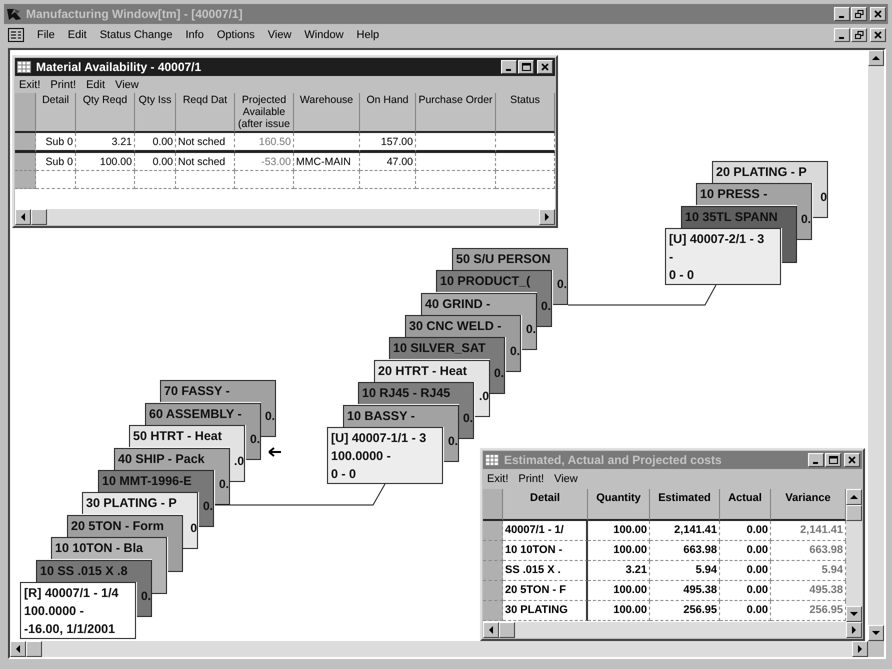  I want to click on column-header: Reqd Dat, so click(205, 113).